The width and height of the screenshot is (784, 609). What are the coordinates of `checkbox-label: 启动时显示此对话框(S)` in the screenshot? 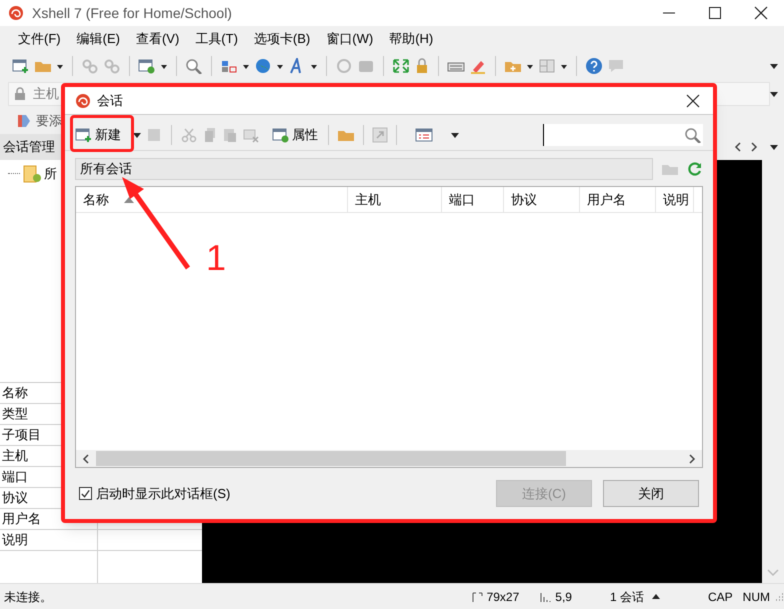 It's located at (163, 493).